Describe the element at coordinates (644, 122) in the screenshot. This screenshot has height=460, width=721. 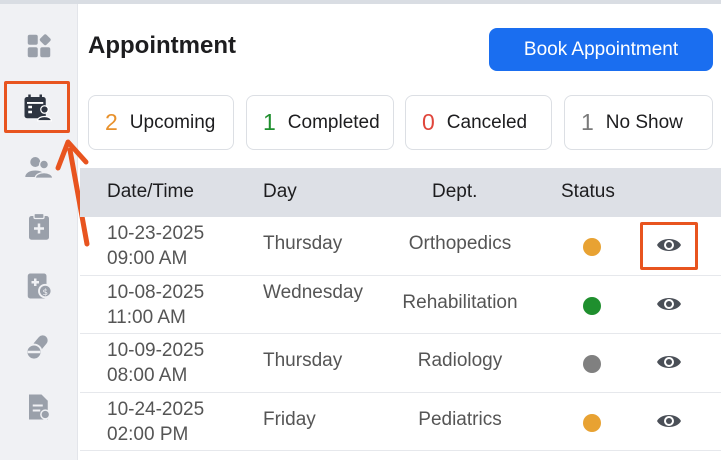
I see `stat-label: No Show` at that location.